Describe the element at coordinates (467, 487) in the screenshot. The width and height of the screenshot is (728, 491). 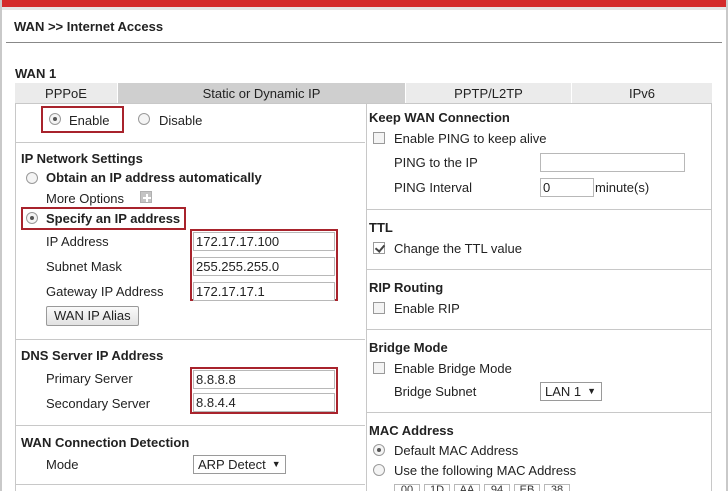
I see `mac-byte-input: AA` at that location.